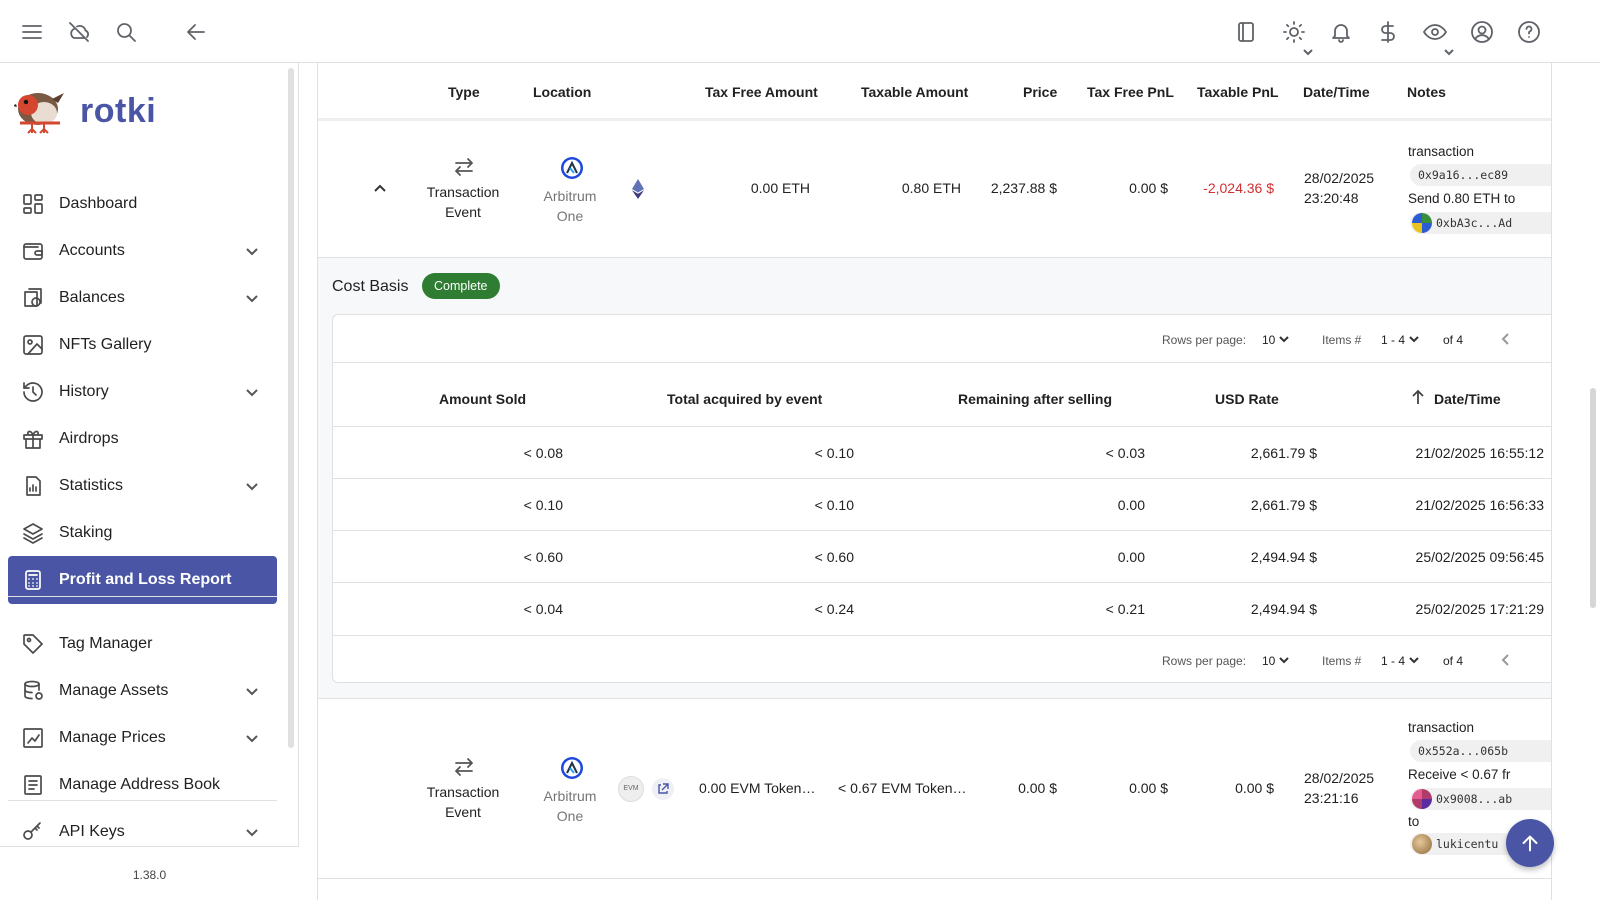 The image size is (1600, 900). What do you see at coordinates (1331, 198) in the screenshot?
I see `row-time: 23:20:48` at bounding box center [1331, 198].